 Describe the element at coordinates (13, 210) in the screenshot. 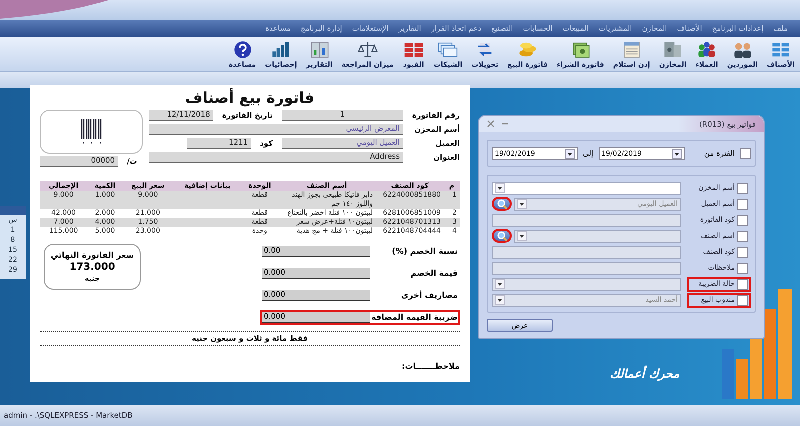

I see `calendar-header` at that location.